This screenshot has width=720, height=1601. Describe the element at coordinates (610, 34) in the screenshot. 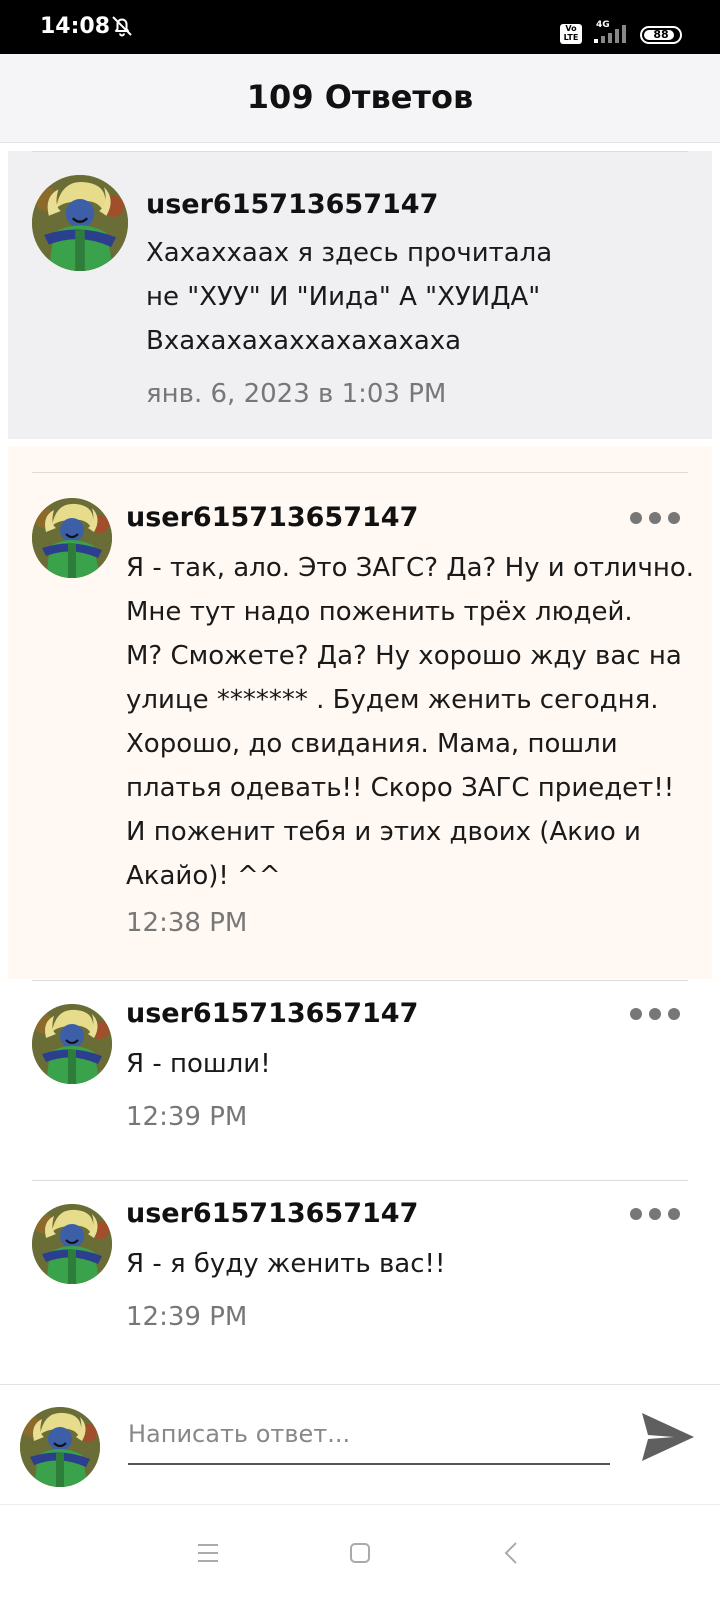

I see `signal-icon` at that location.